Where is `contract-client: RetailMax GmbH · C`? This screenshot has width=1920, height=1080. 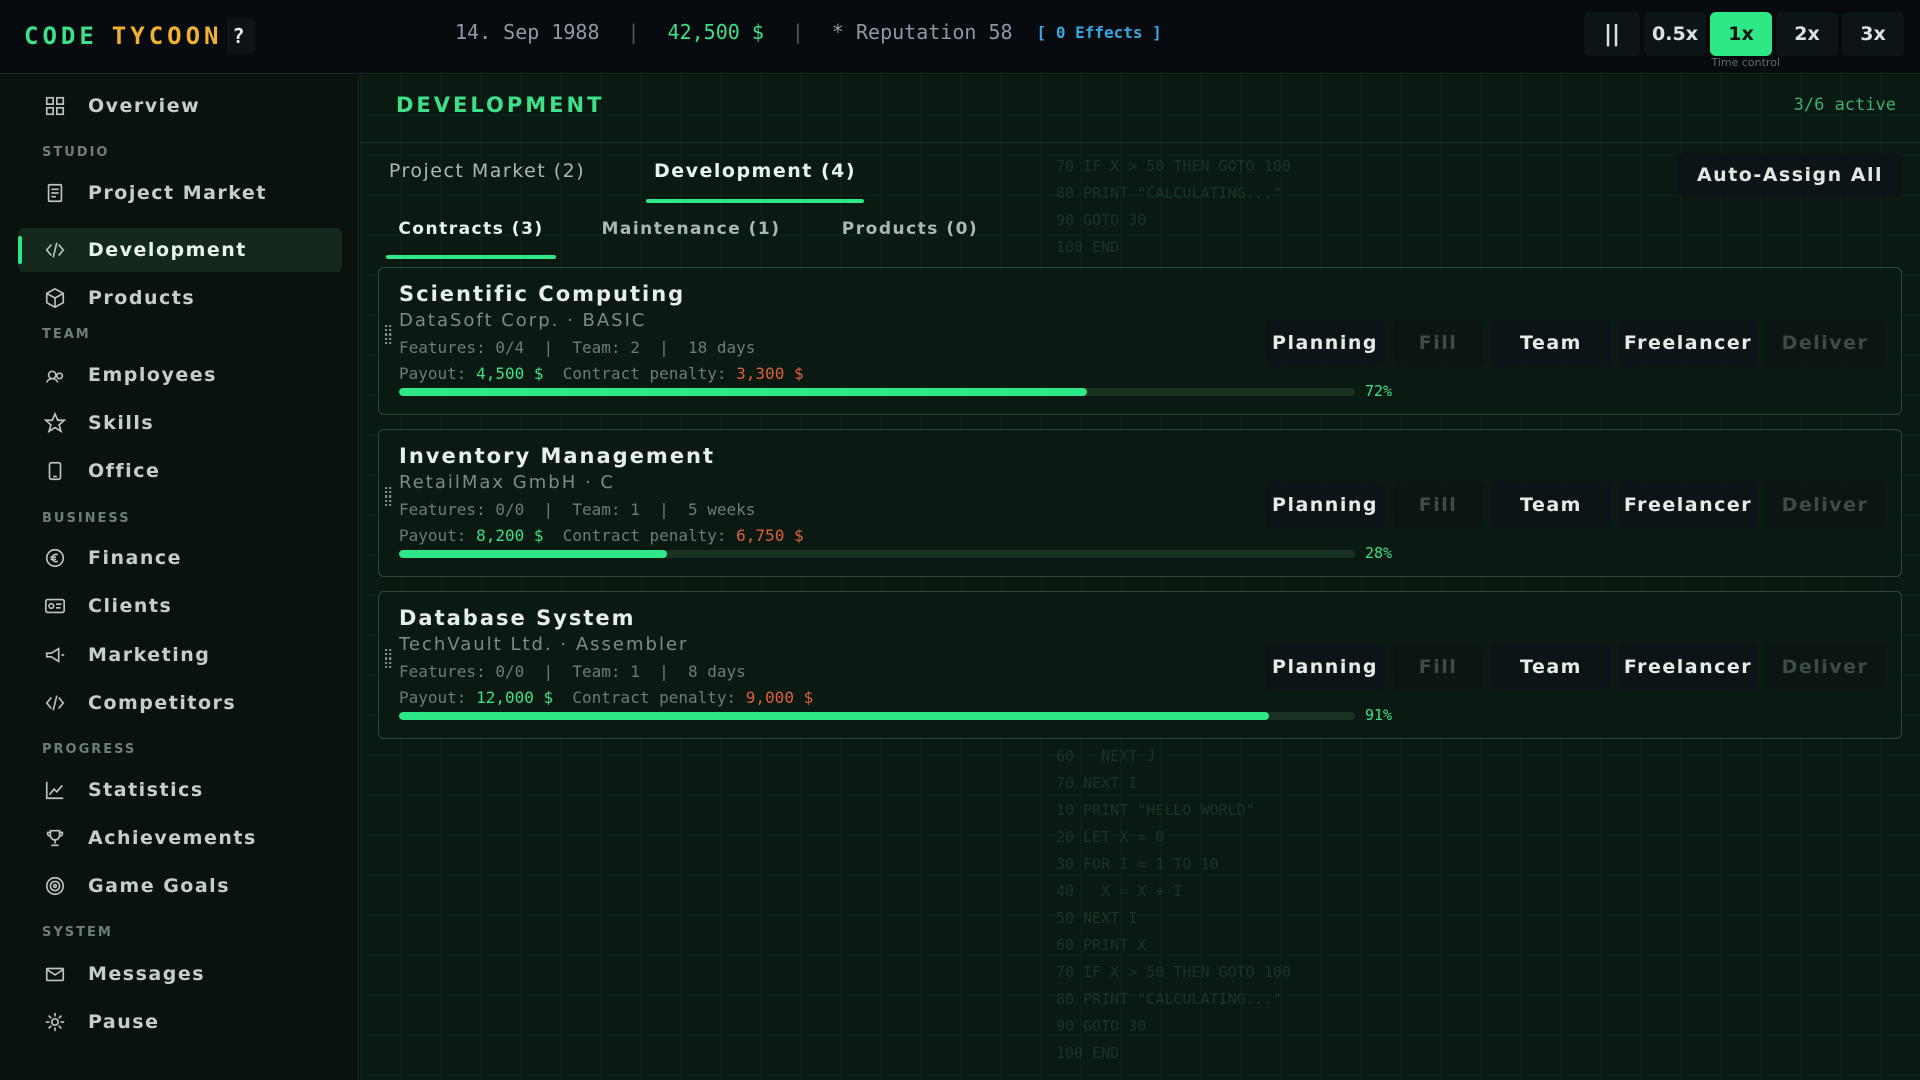 contract-client: RetailMax GmbH · C is located at coordinates (507, 482).